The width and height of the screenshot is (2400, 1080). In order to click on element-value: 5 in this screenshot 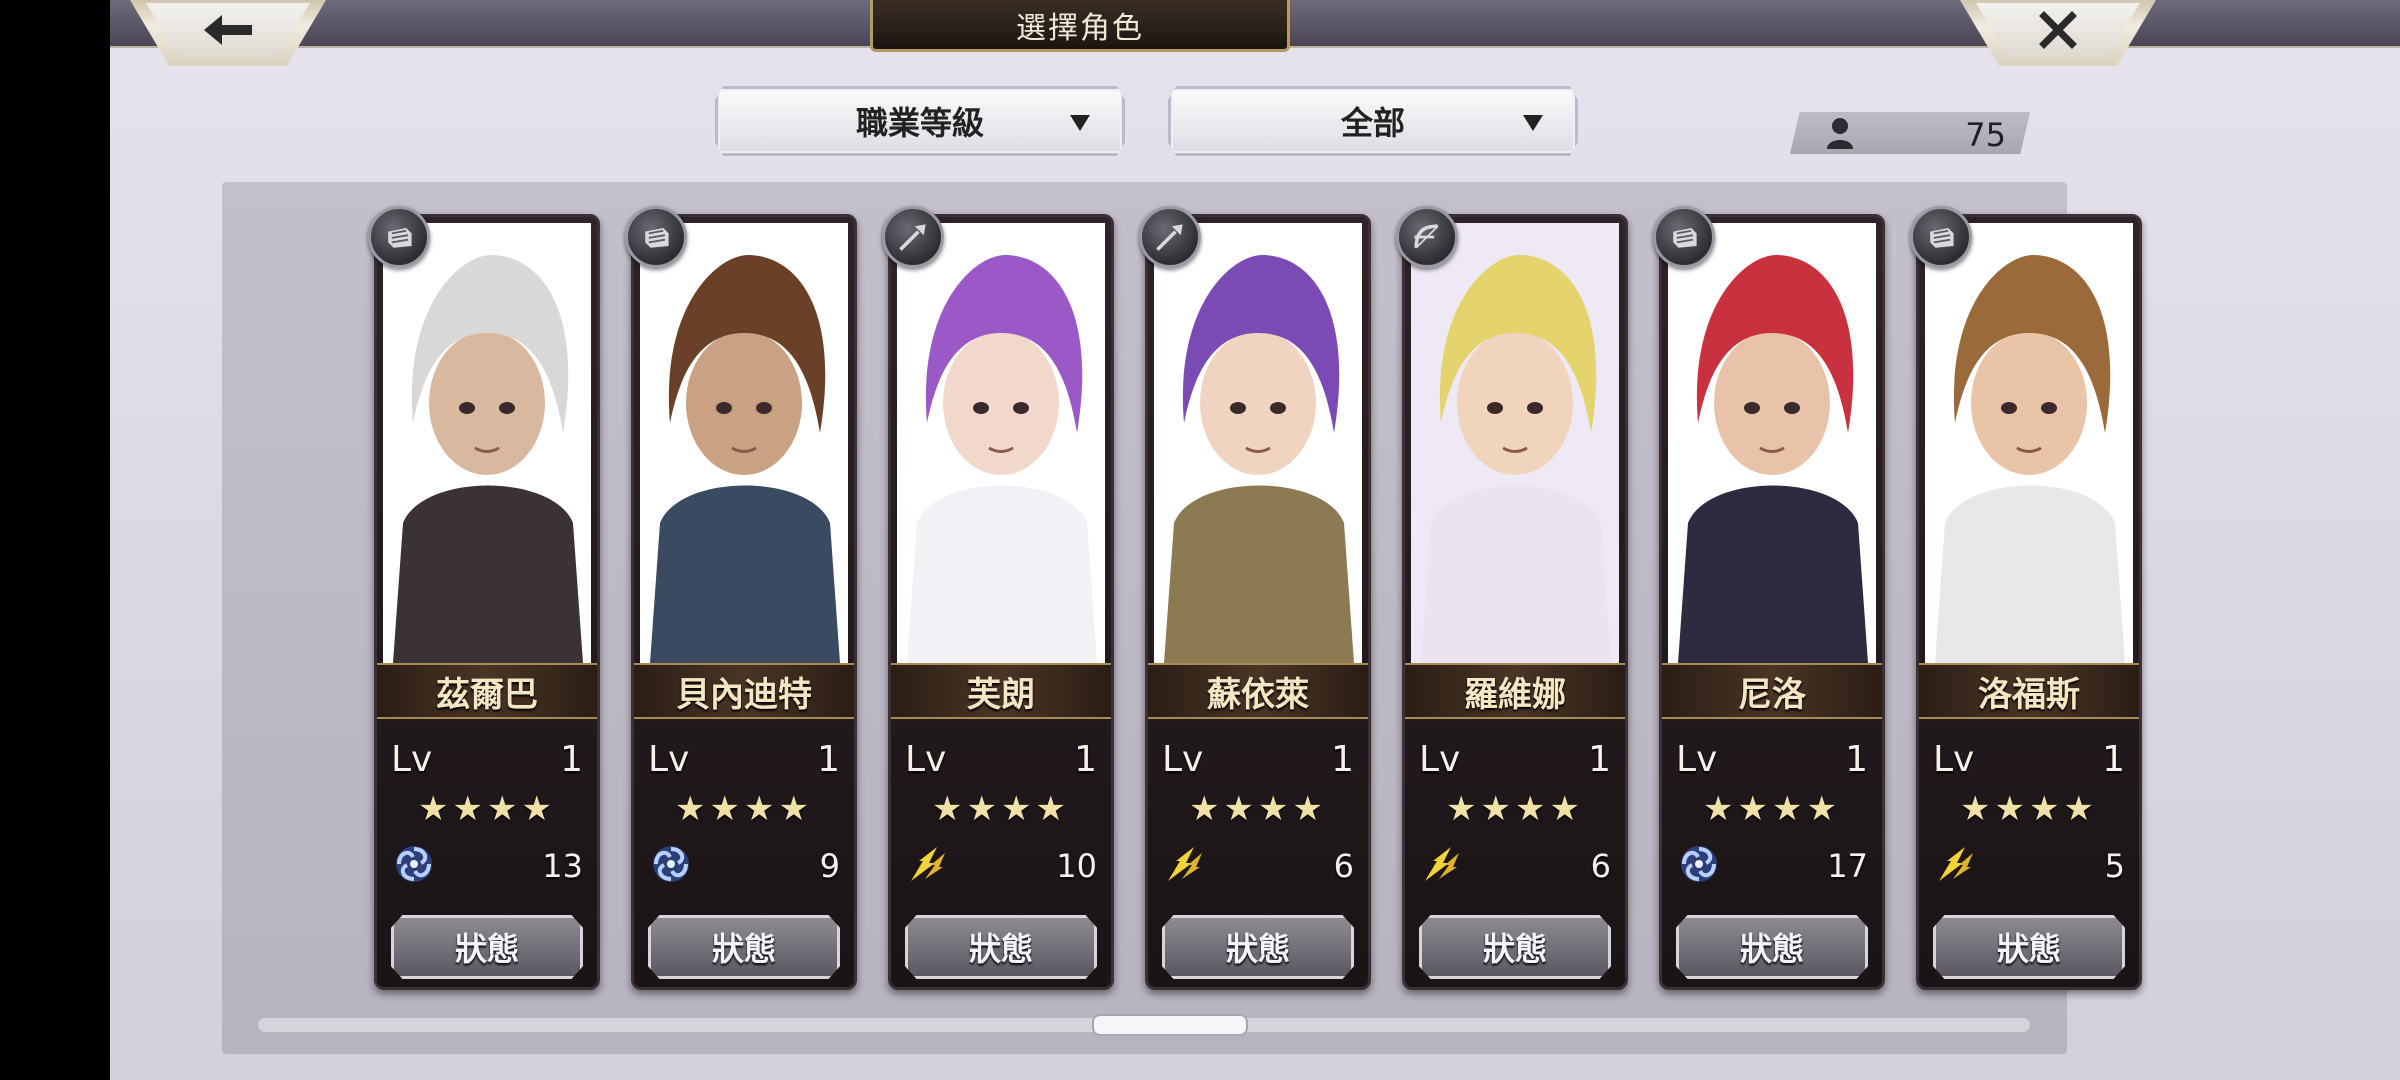, I will do `click(2114, 866)`.